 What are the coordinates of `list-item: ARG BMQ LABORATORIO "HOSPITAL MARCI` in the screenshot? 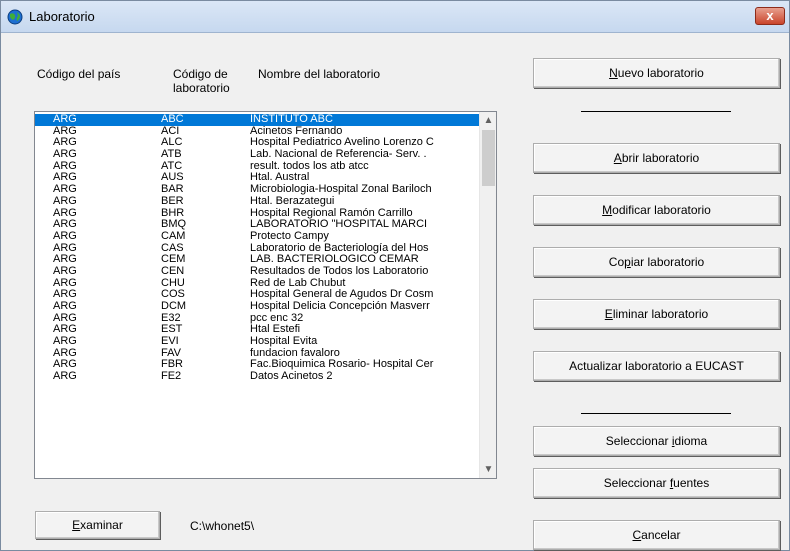 It's located at (257, 225).